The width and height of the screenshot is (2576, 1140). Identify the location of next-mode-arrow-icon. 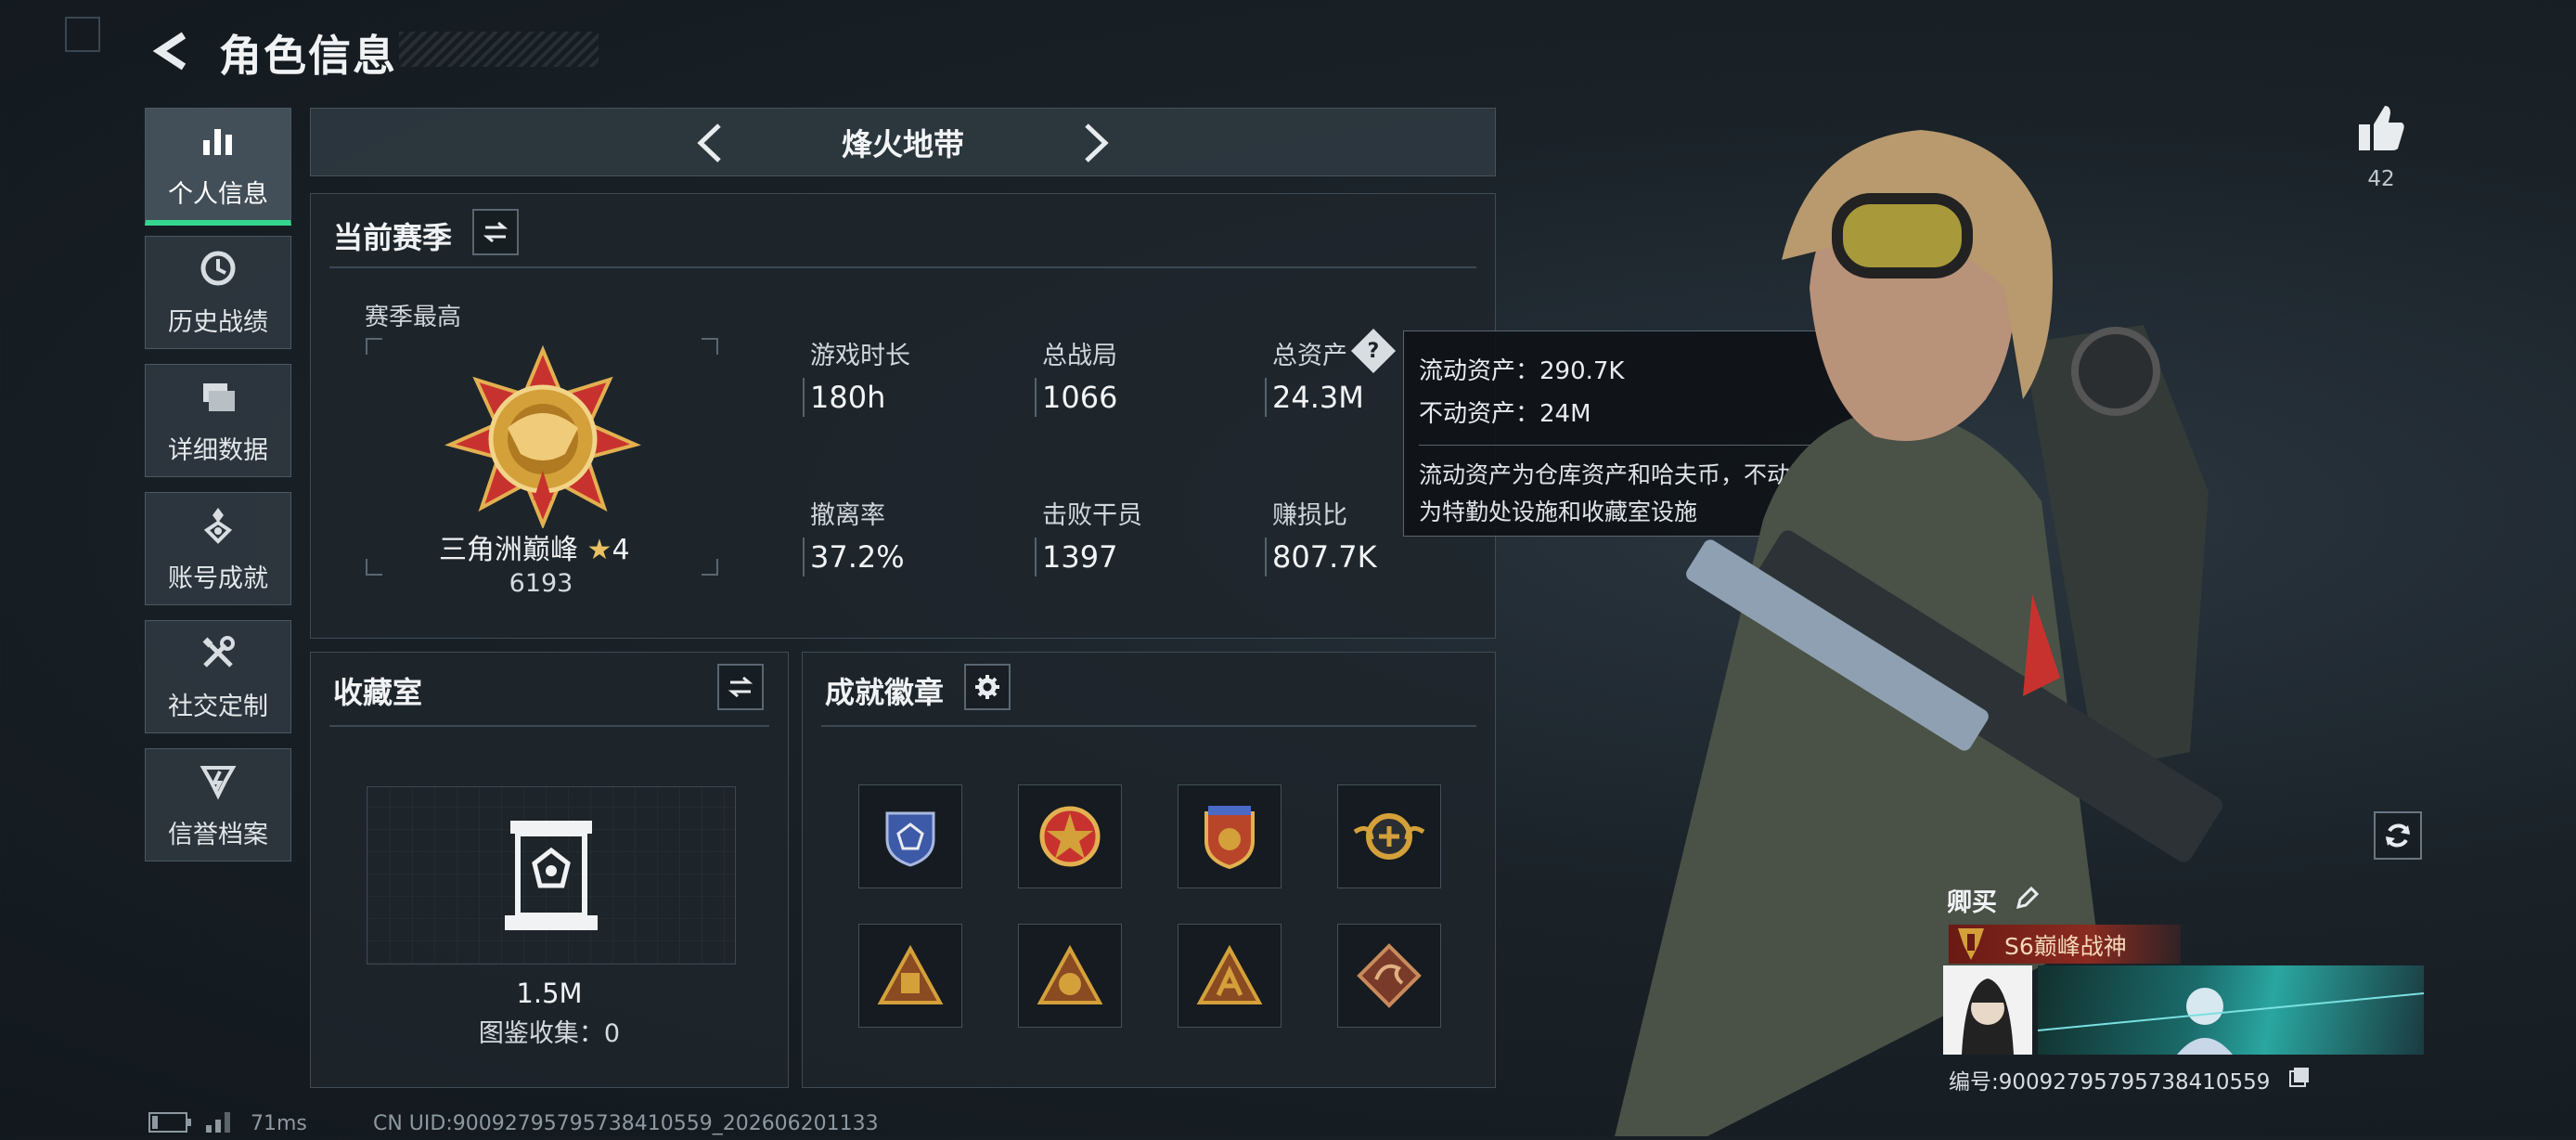
(1095, 145).